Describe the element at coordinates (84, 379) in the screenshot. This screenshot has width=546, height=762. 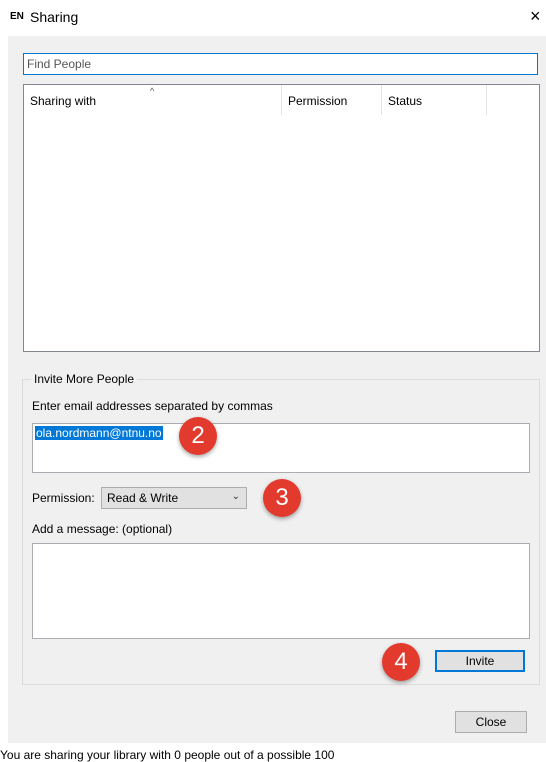
I see `invite-group-title: Invite More People` at that location.